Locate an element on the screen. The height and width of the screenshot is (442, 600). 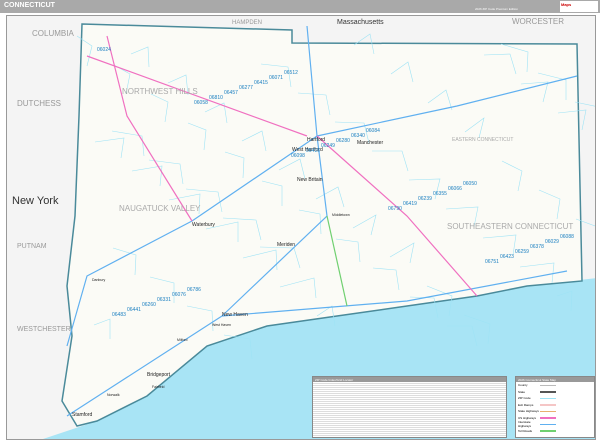
city-label: Waterbury is located at coordinates (203, 225).